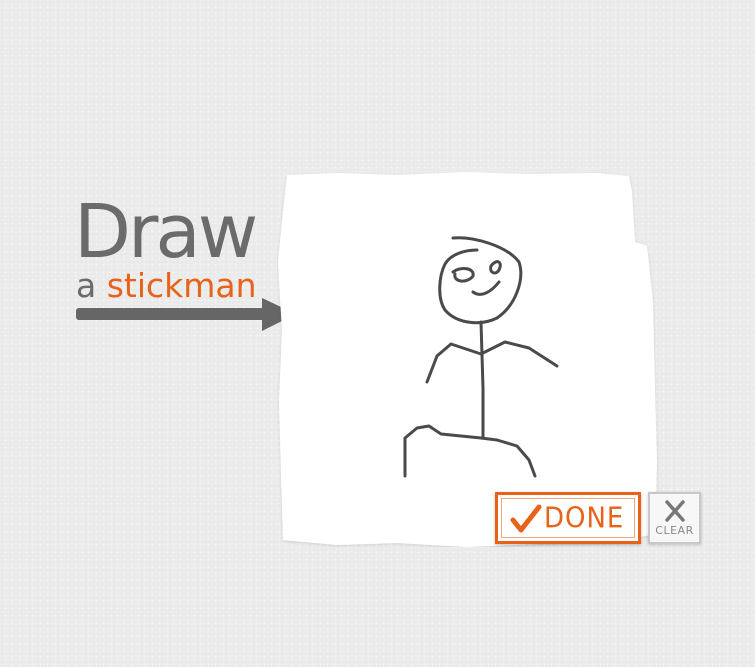 The image size is (755, 667). Describe the element at coordinates (470, 451) in the screenshot. I see `stroke-legs` at that location.